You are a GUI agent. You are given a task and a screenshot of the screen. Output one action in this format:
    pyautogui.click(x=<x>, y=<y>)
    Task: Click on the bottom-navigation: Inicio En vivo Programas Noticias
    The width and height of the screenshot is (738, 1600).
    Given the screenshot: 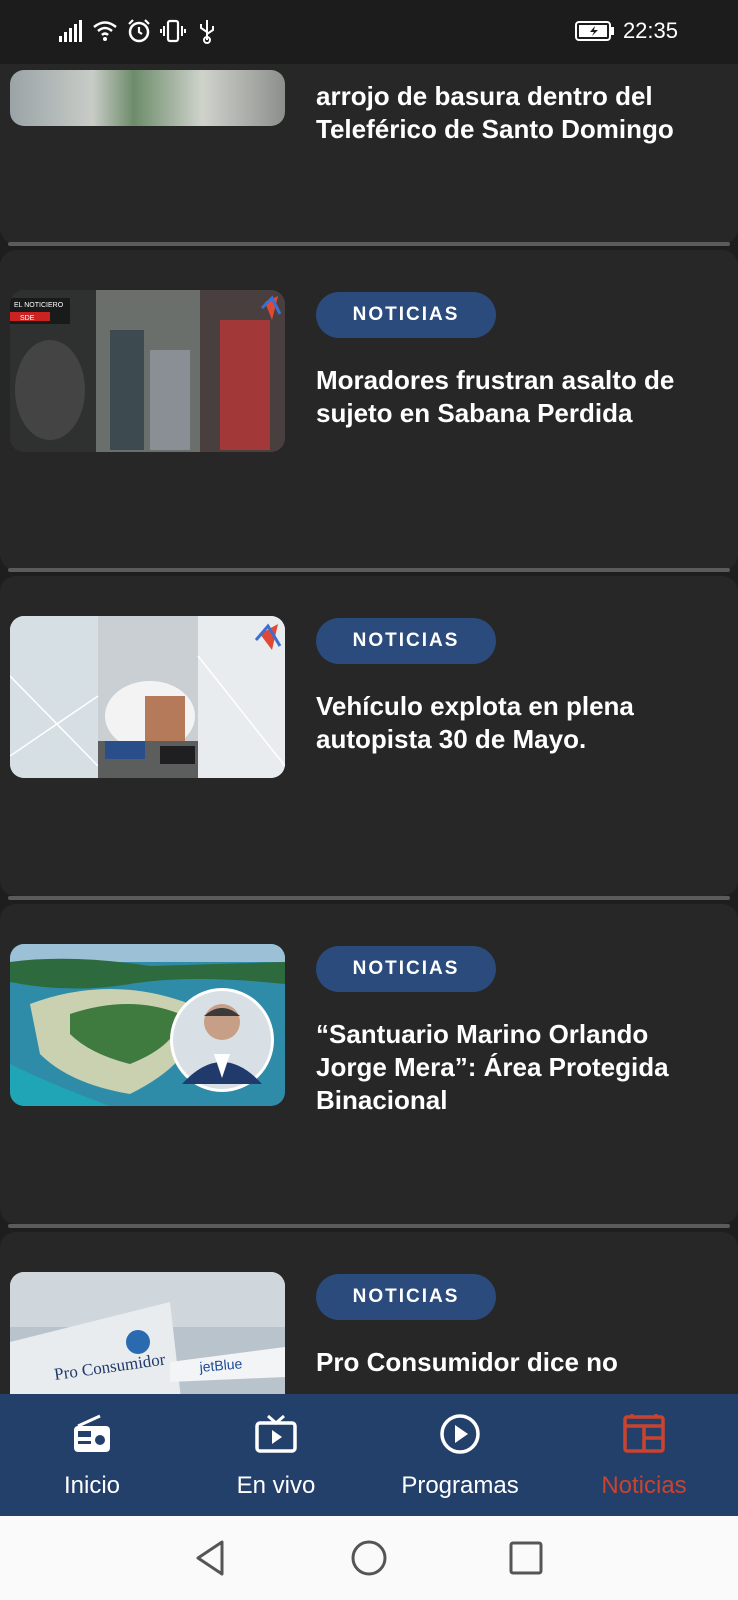 What is the action you would take?
    pyautogui.click(x=369, y=1455)
    